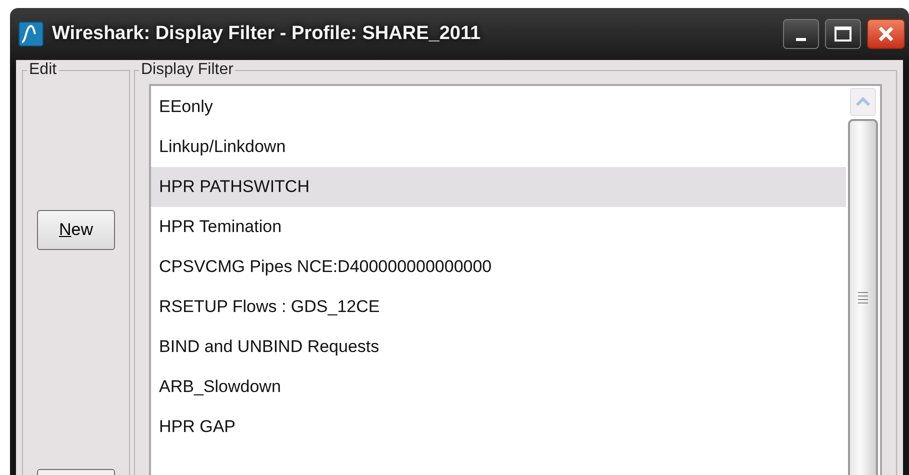  What do you see at coordinates (498, 387) in the screenshot?
I see `filter-list-item: ARB_Slowdown` at bounding box center [498, 387].